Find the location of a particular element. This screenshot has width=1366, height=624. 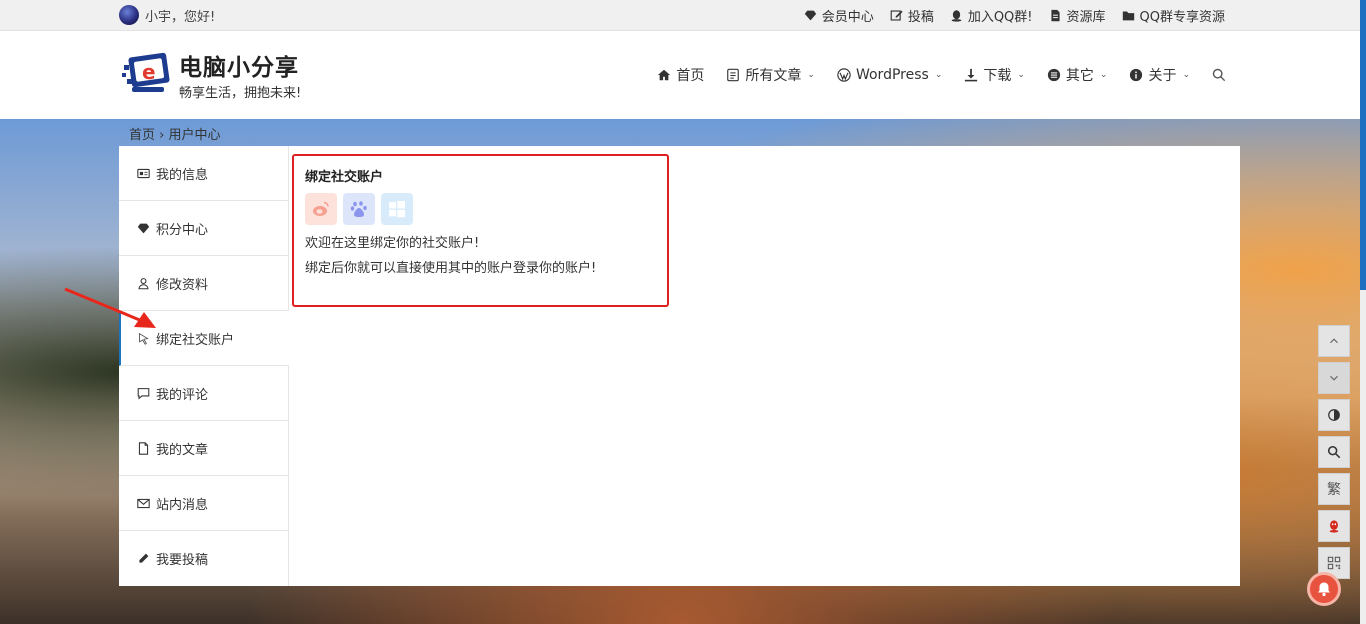

circle-list-icon is located at coordinates (1054, 75).